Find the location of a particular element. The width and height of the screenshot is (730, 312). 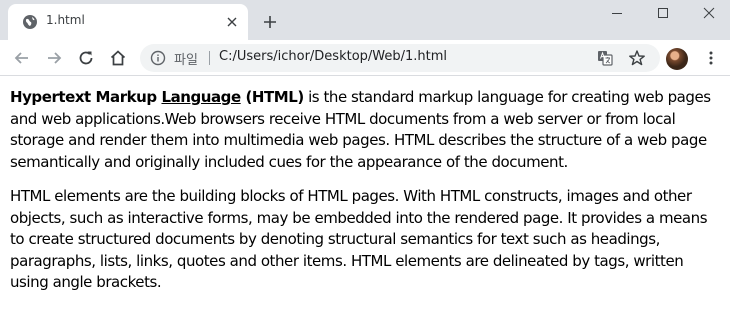

tab-strip: 1.html is located at coordinates (365, 20).